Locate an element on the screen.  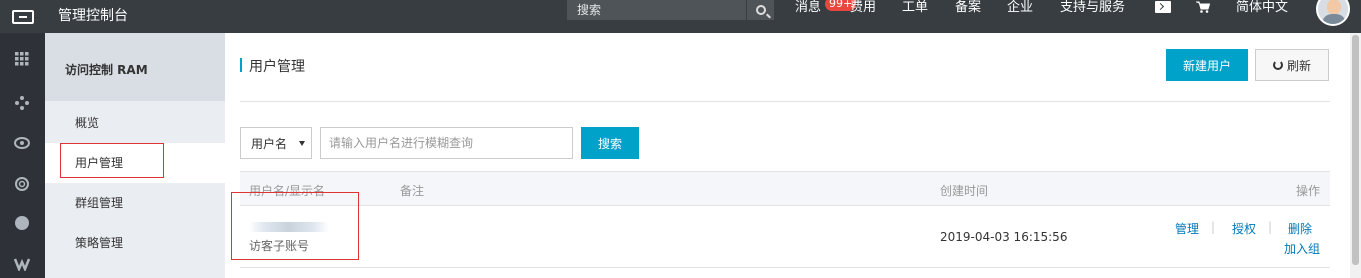
column-header-created: 创建时间 is located at coordinates (964, 191).